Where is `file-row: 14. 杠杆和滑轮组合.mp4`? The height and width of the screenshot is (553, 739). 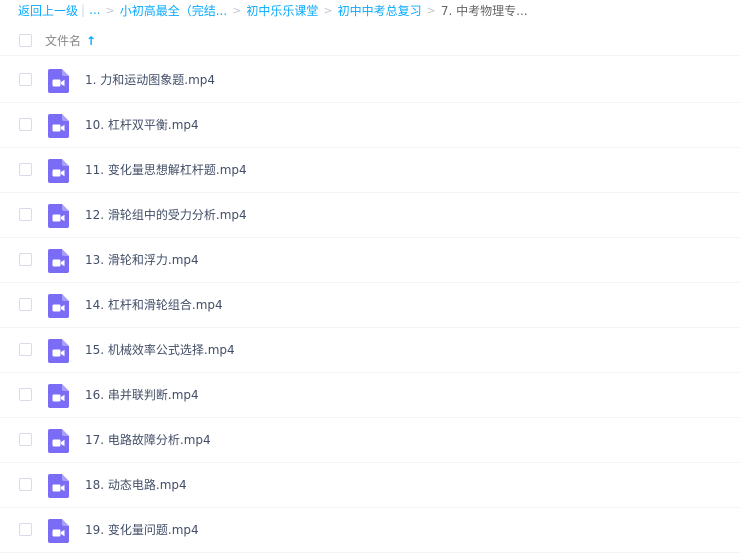
file-row: 14. 杠杆和滑轮组合.mp4 is located at coordinates (369, 305).